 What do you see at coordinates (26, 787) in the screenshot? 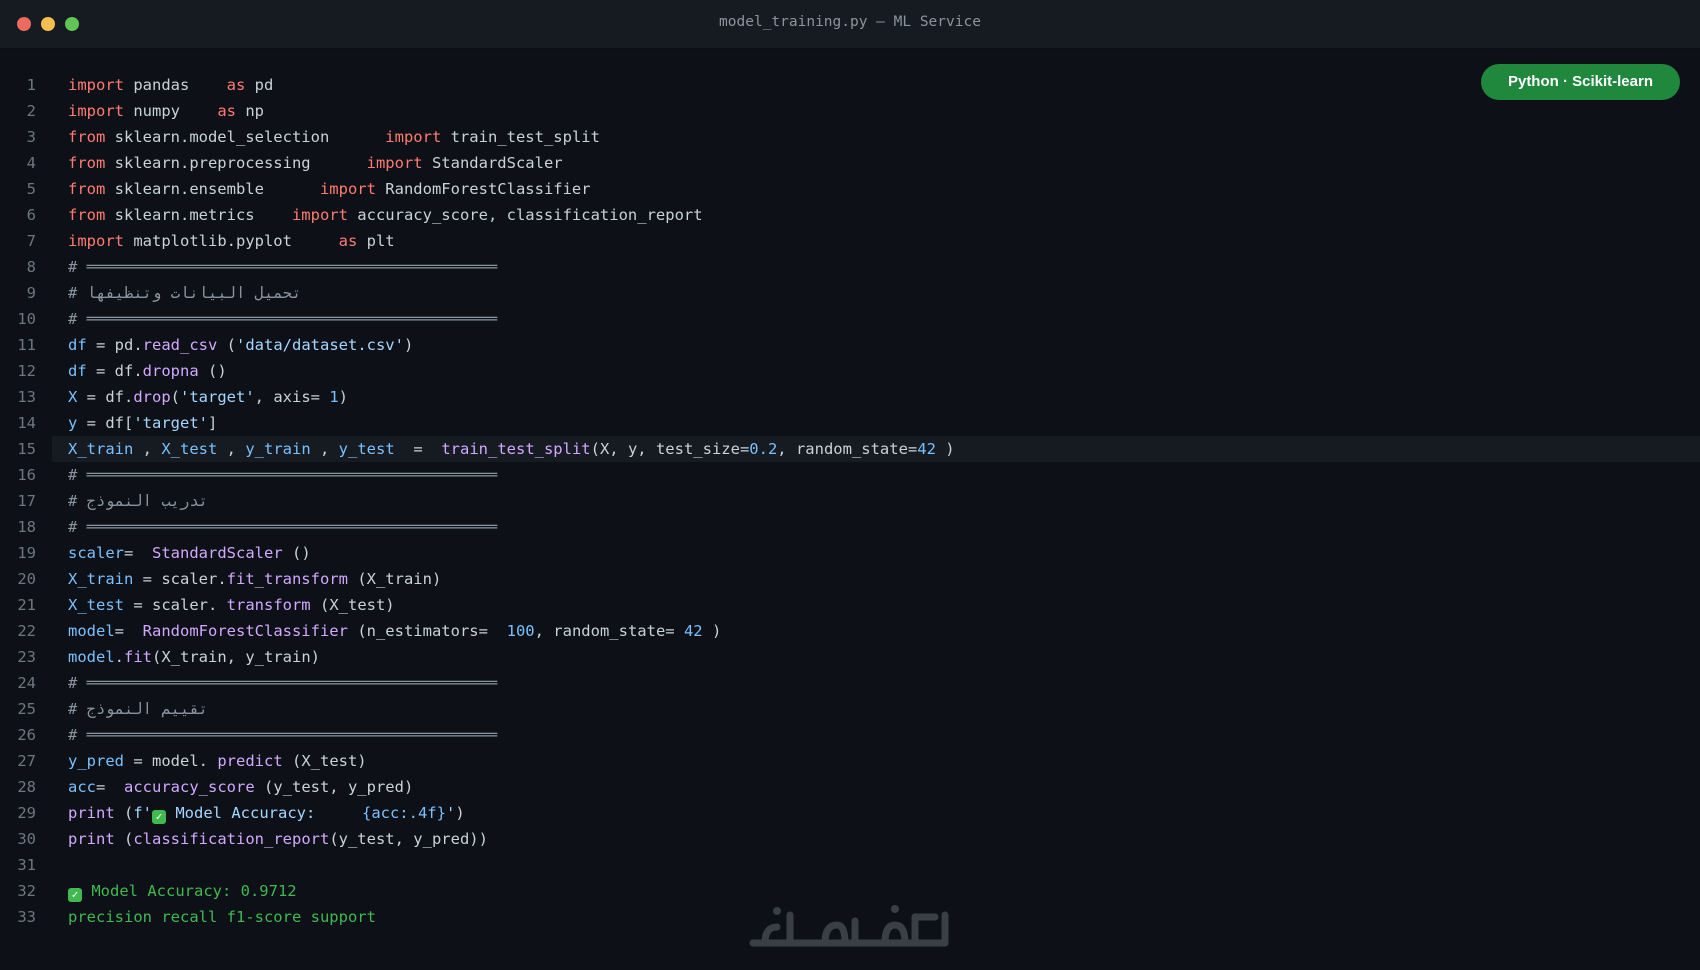
I see `line-number: 28` at bounding box center [26, 787].